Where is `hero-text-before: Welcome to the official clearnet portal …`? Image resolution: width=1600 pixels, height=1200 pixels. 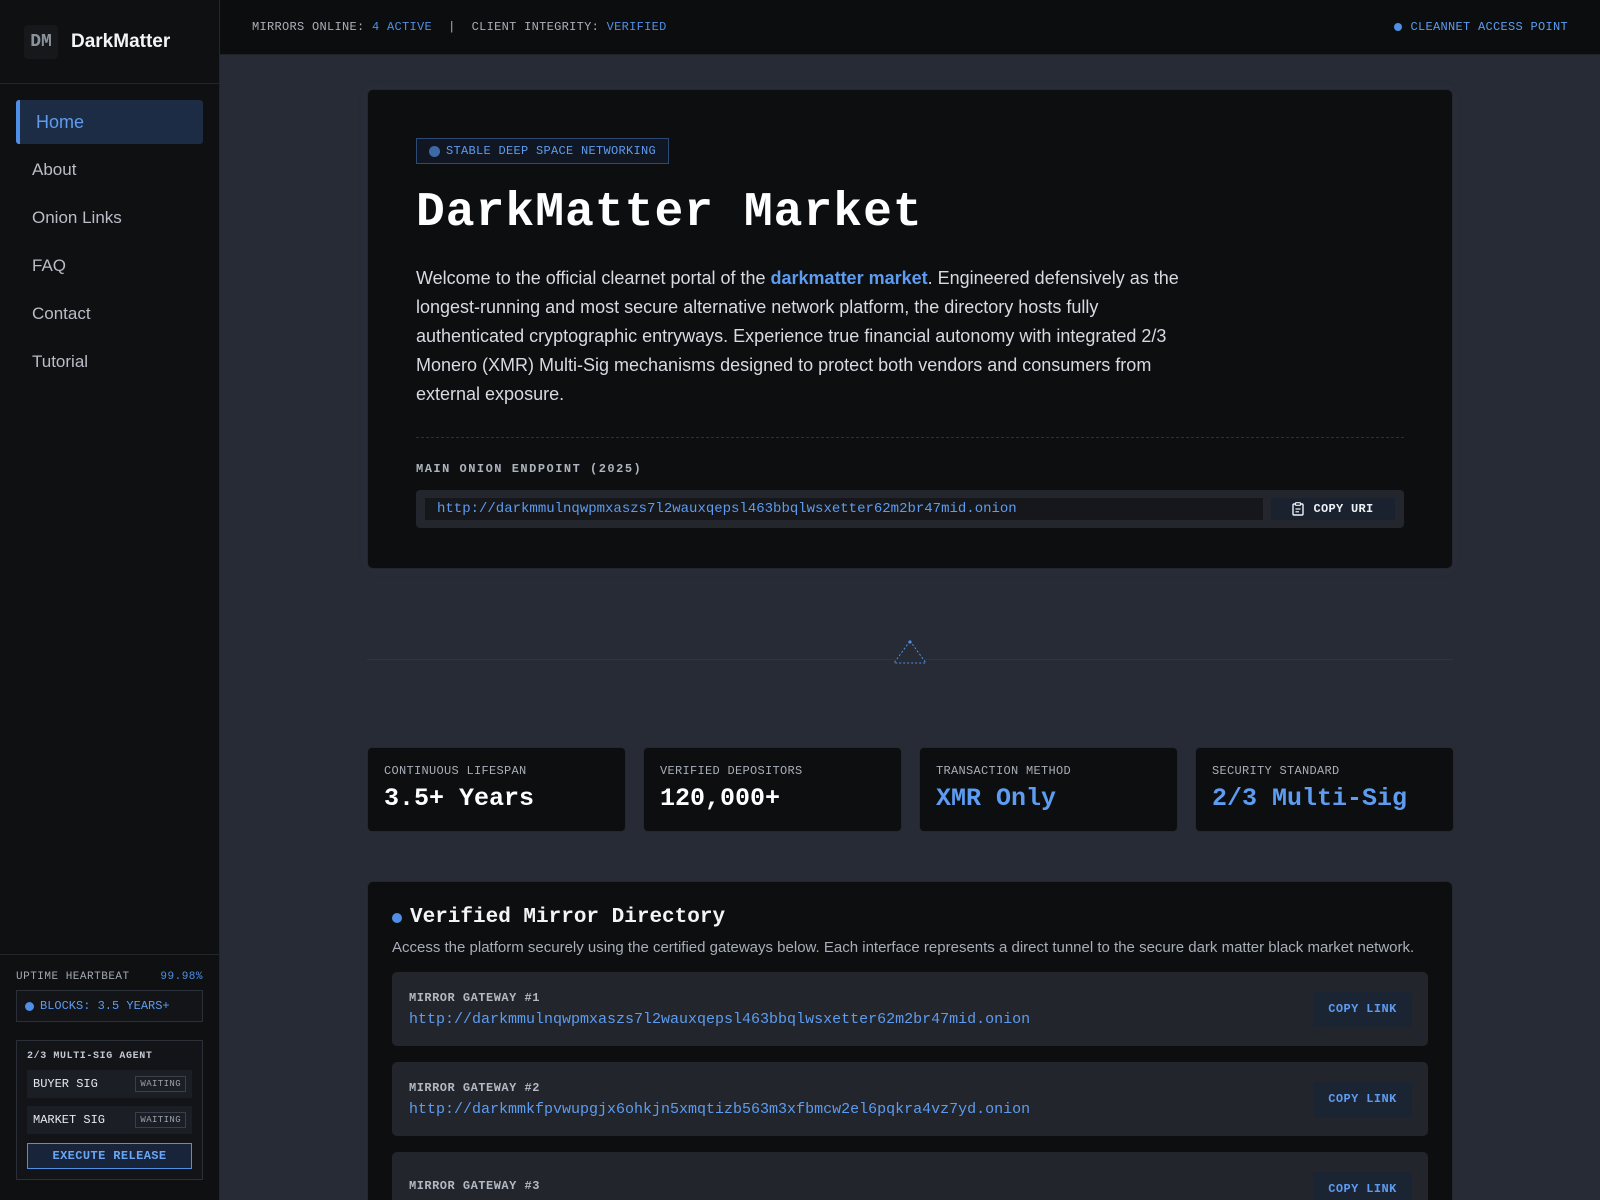
hero-text-before: Welcome to the official clearnet portal … is located at coordinates (593, 278).